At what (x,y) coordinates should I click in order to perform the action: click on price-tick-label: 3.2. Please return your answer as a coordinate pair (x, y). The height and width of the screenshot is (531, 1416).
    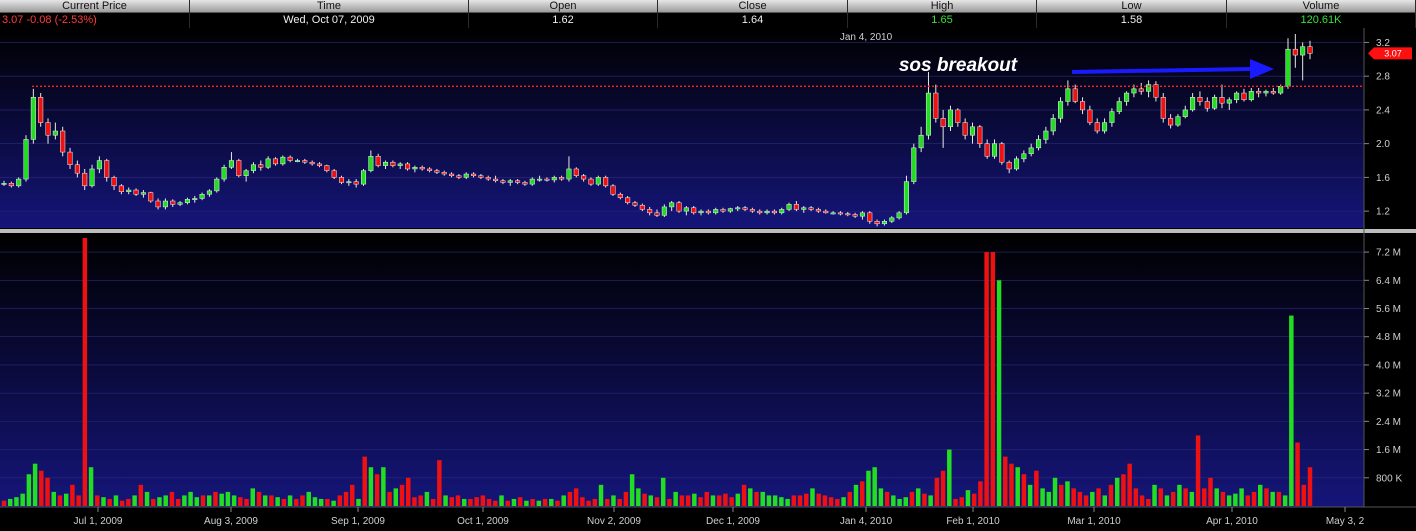
    Looking at the image, I should click on (1383, 43).